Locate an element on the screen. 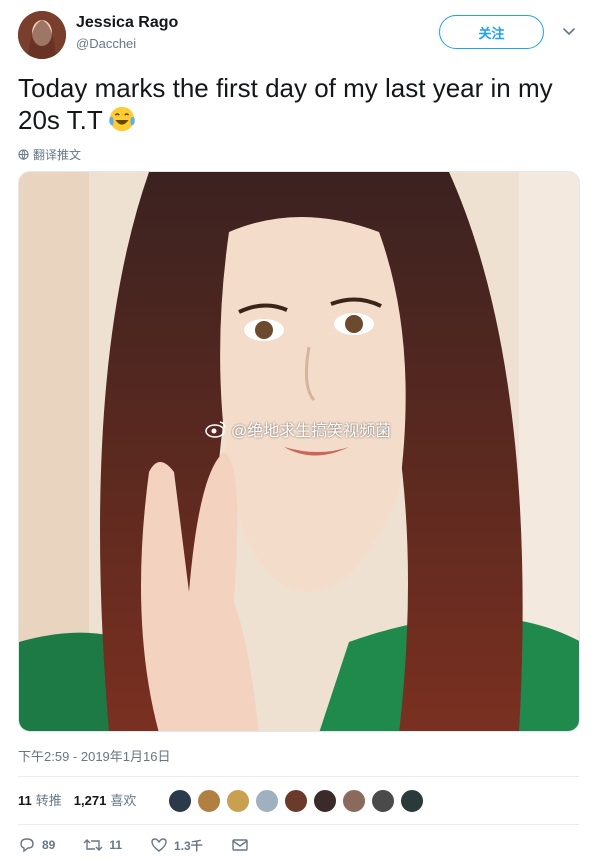  reply-icon is located at coordinates (27, 845).